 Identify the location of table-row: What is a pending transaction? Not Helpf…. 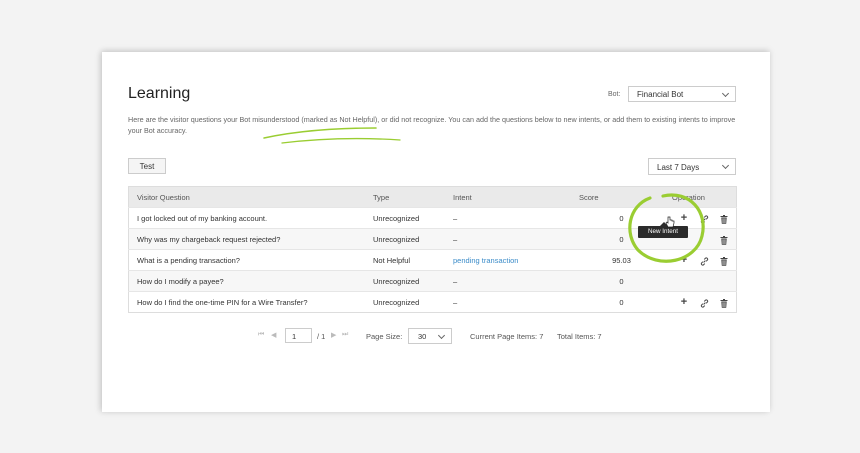
(432, 260).